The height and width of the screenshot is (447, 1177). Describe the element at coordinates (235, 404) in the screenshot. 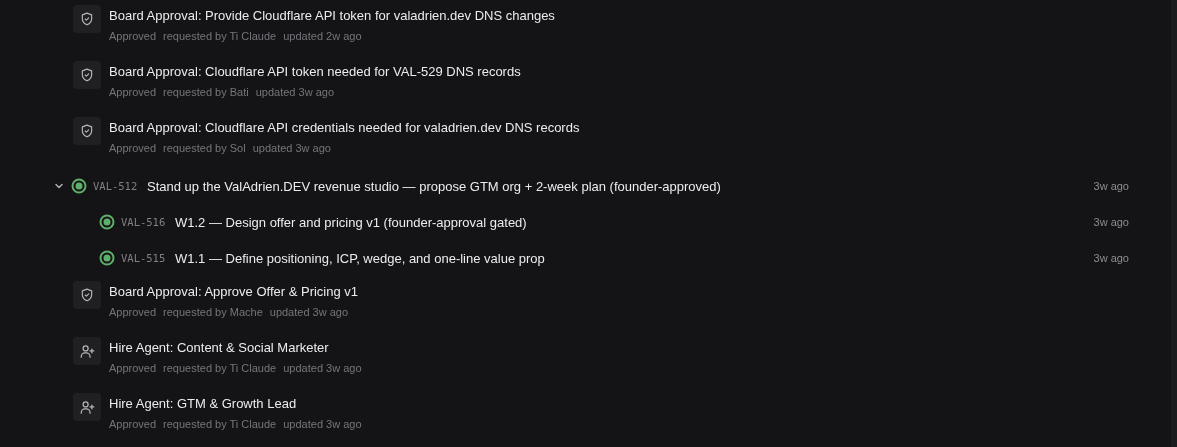

I see `request-title: Hire Agent: GTM & Growth Lead` at that location.